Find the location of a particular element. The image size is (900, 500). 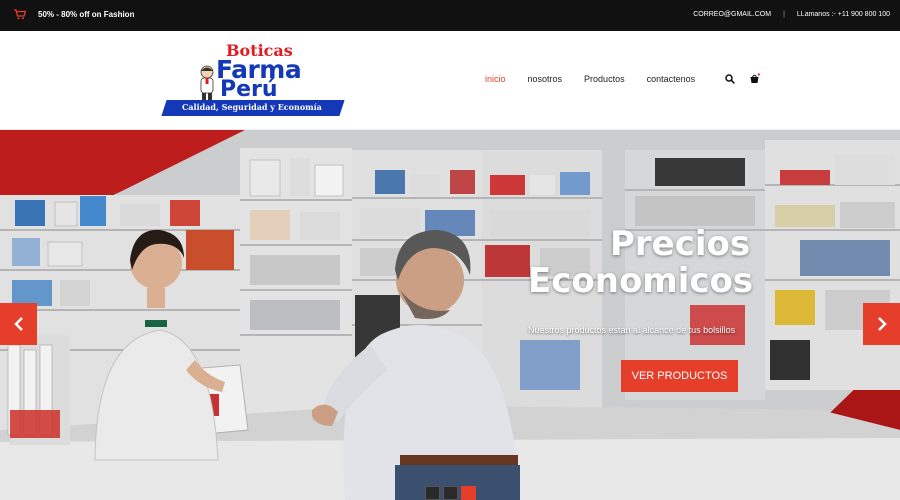

main-nav: inicio nosotros Productos contactenos is located at coordinates (629, 78).